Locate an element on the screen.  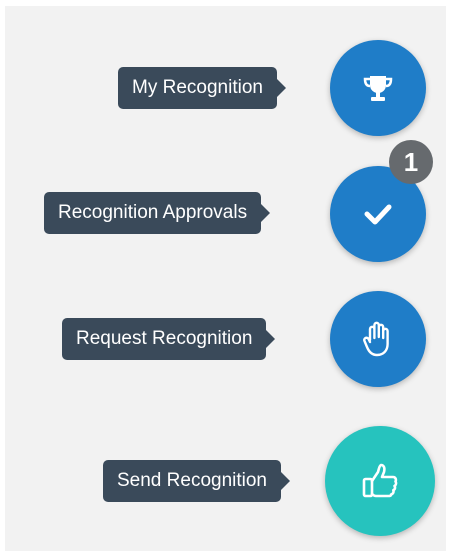
tooltip-request-recognition: Request Recognition is located at coordinates (169, 339).